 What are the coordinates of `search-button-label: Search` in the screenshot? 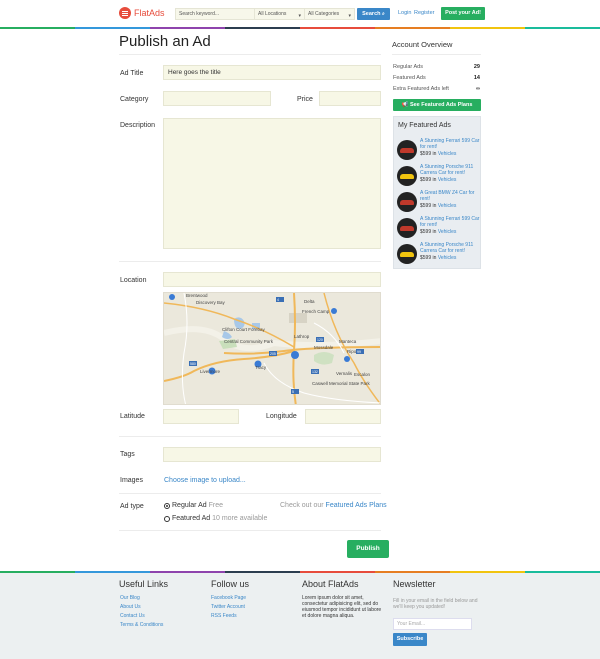 It's located at (371, 14).